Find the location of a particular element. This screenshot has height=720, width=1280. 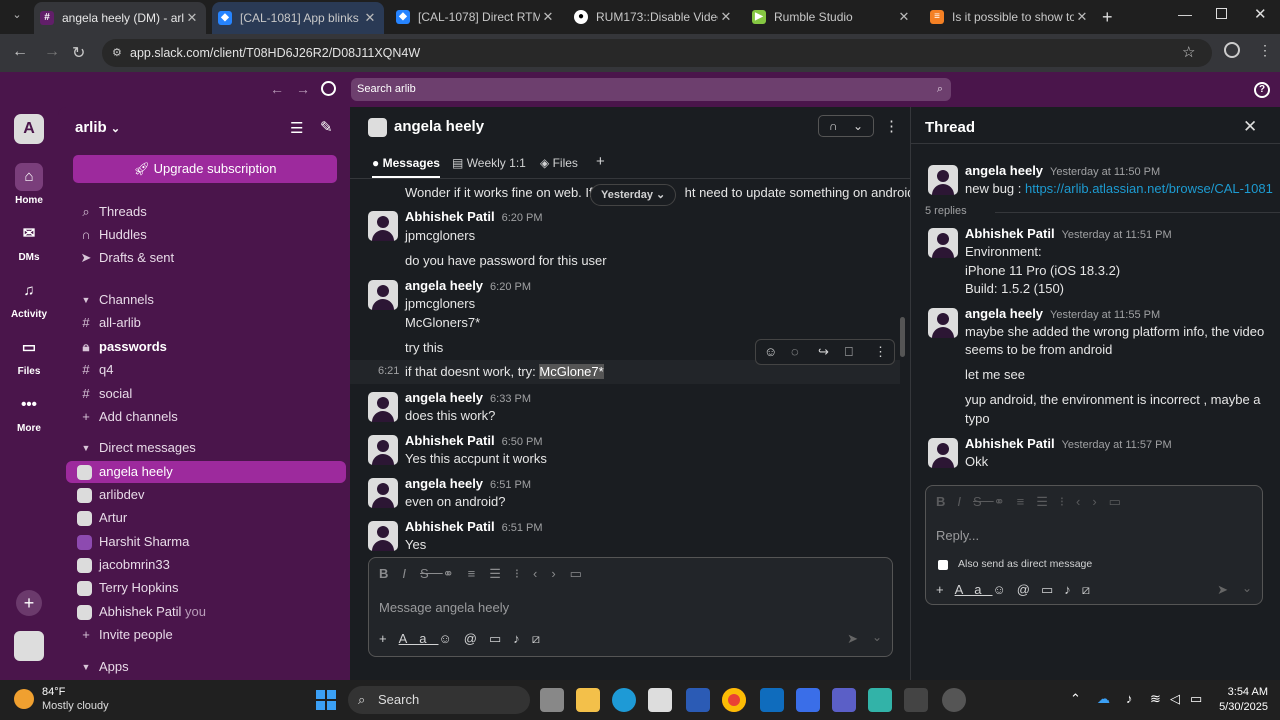

tab-weekly: ▤ Weekly 1:1 is located at coordinates (489, 163).